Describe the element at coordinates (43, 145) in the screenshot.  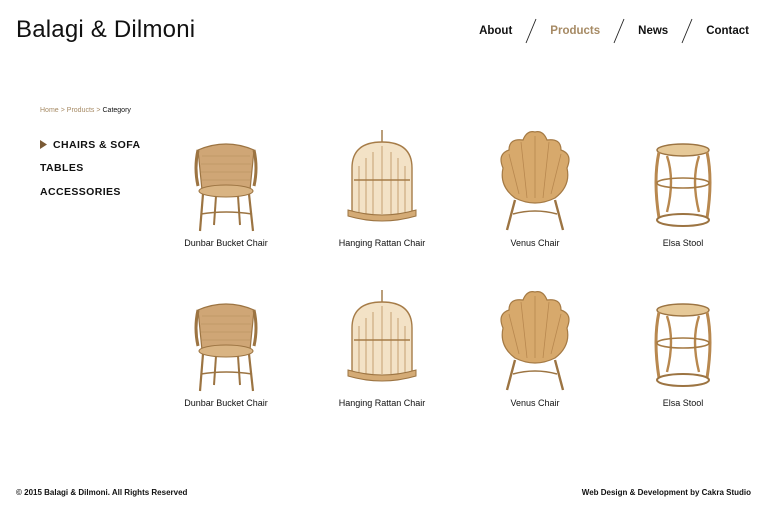
I see `triangle-right-icon` at that location.